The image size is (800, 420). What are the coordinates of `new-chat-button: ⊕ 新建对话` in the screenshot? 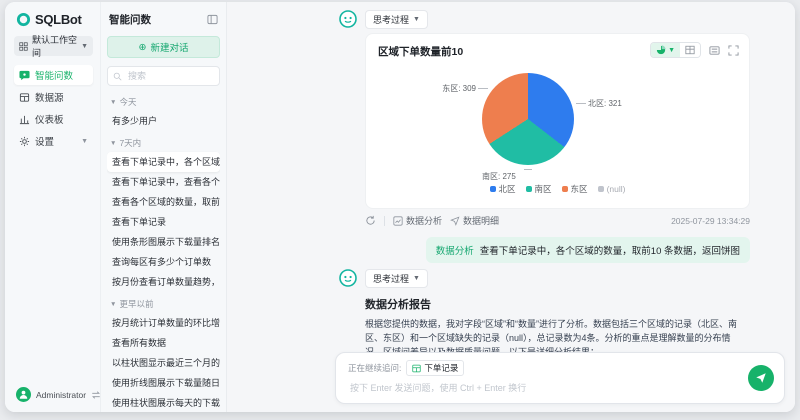 It's located at (163, 47).